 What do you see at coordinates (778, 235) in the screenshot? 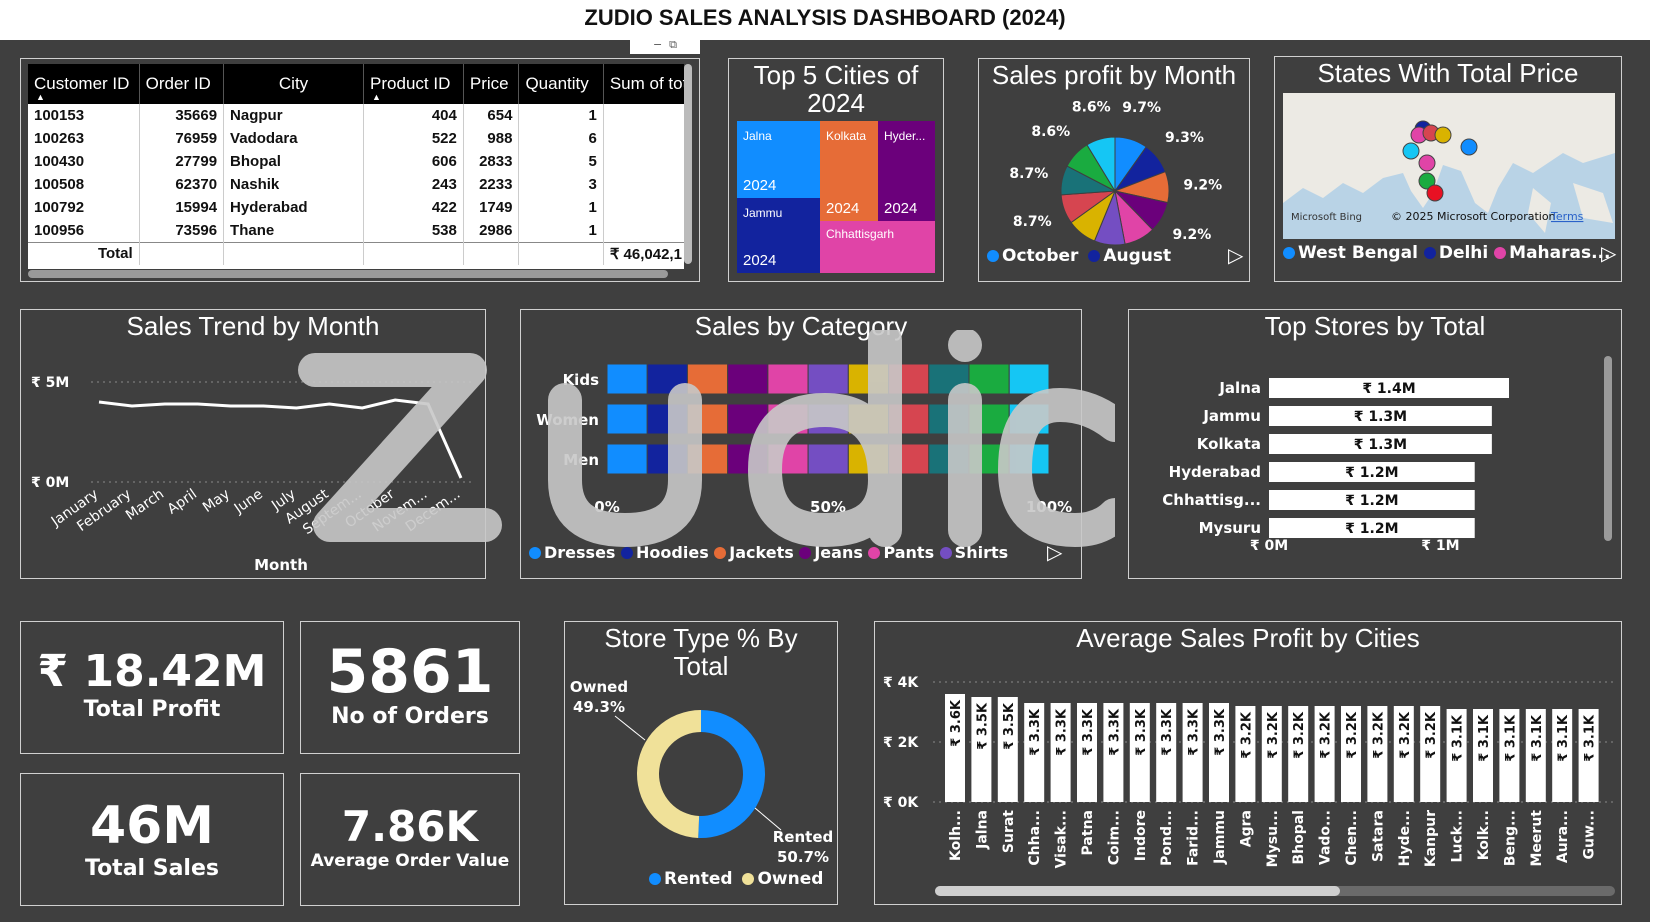
I see `treemap-cell-jammu: Jammu 2024` at bounding box center [778, 235].